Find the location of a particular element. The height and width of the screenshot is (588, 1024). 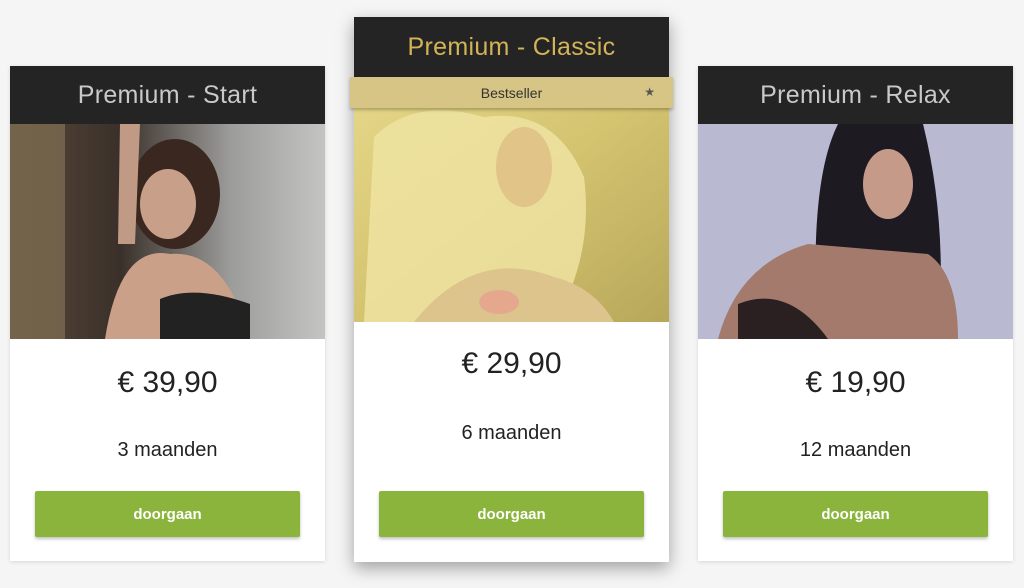

plan-duration: 6 maanden is located at coordinates (511, 433).